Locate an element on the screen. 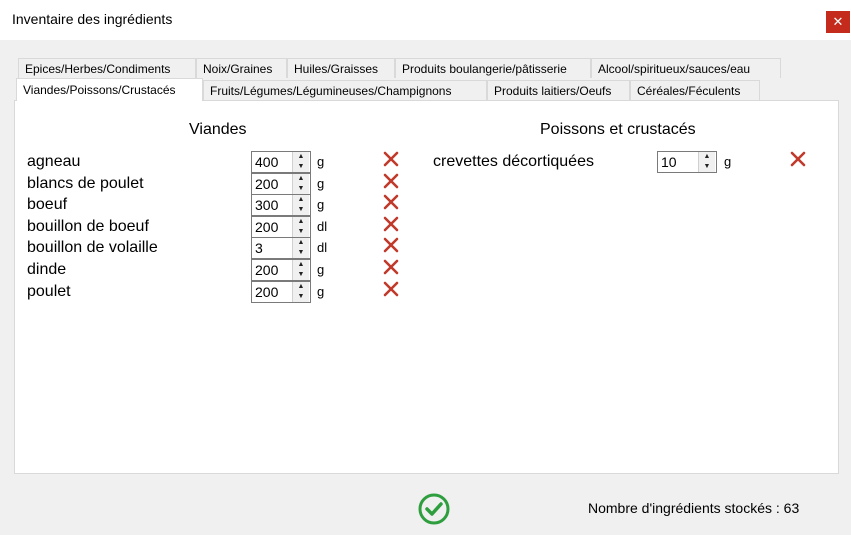  viandes-title: Viandes is located at coordinates (218, 129).